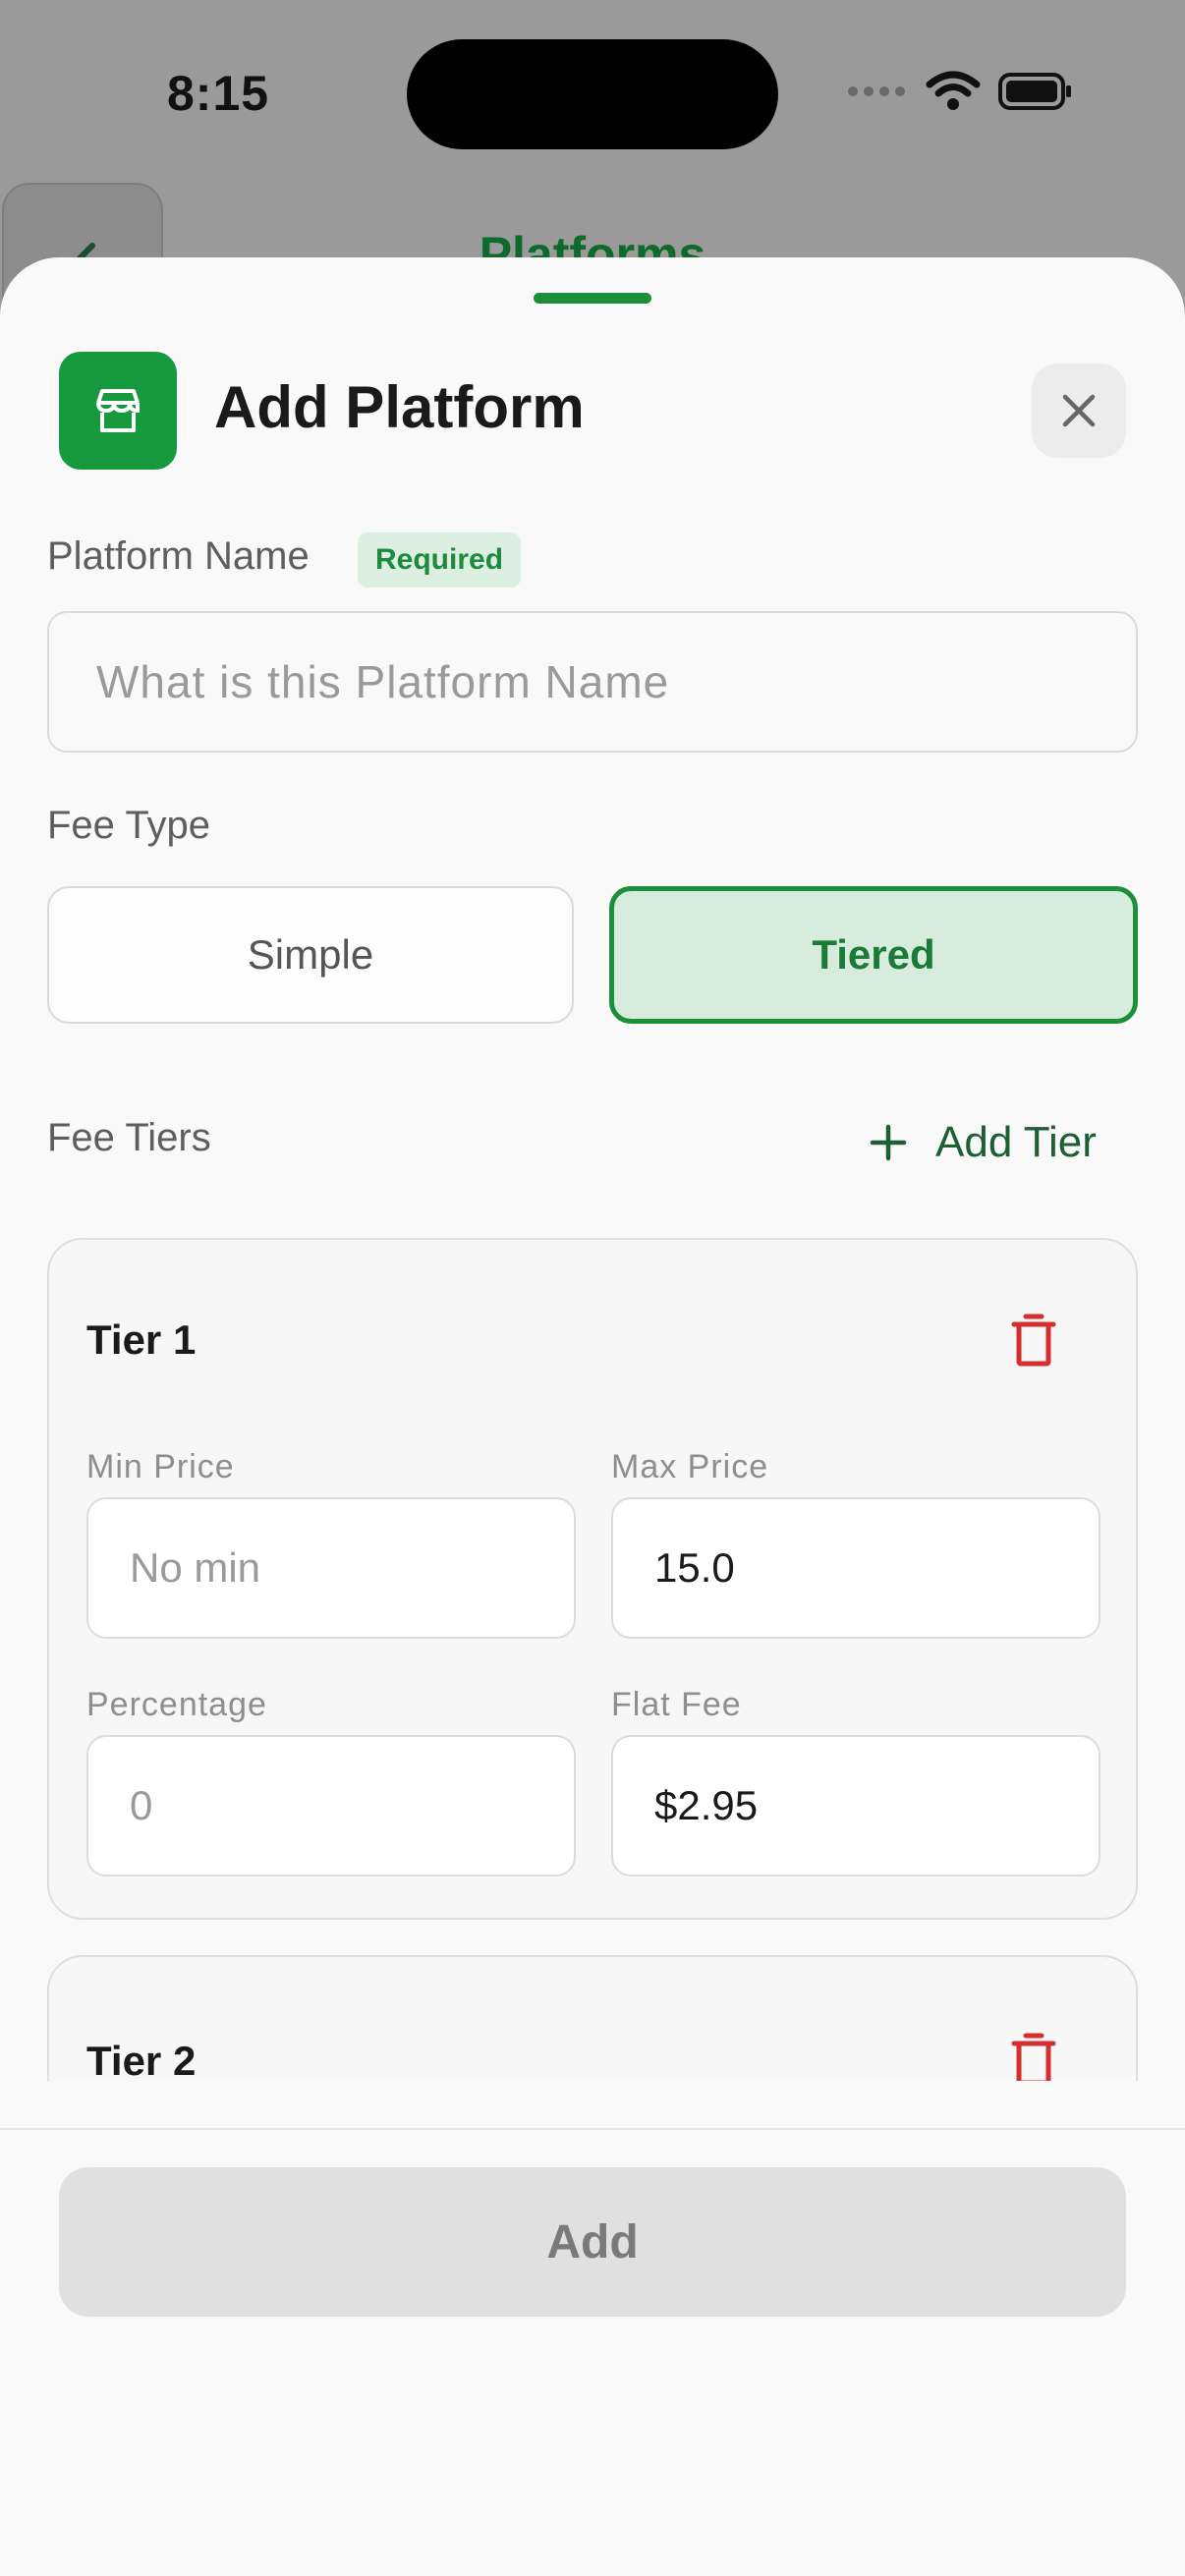 The height and width of the screenshot is (2576, 1185). What do you see at coordinates (856, 1805) in the screenshot?
I see `flat-fee-input` at bounding box center [856, 1805].